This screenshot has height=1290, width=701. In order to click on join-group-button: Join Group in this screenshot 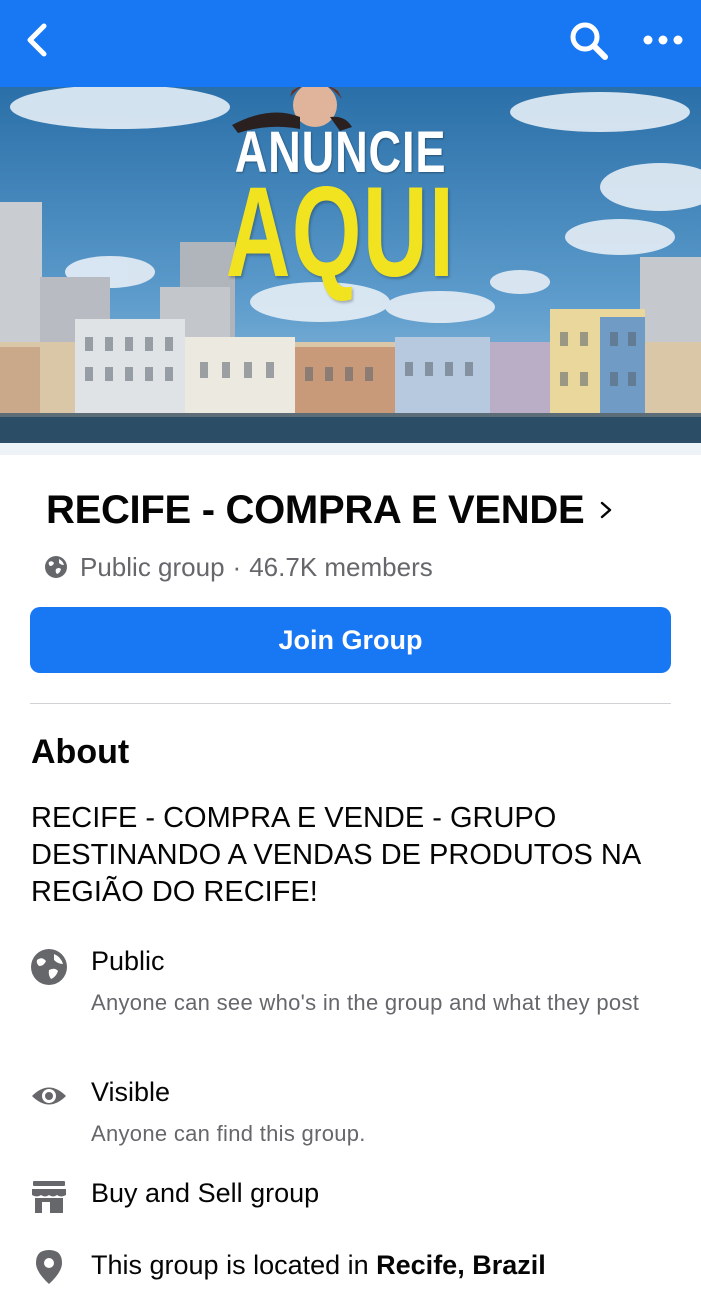, I will do `click(350, 640)`.